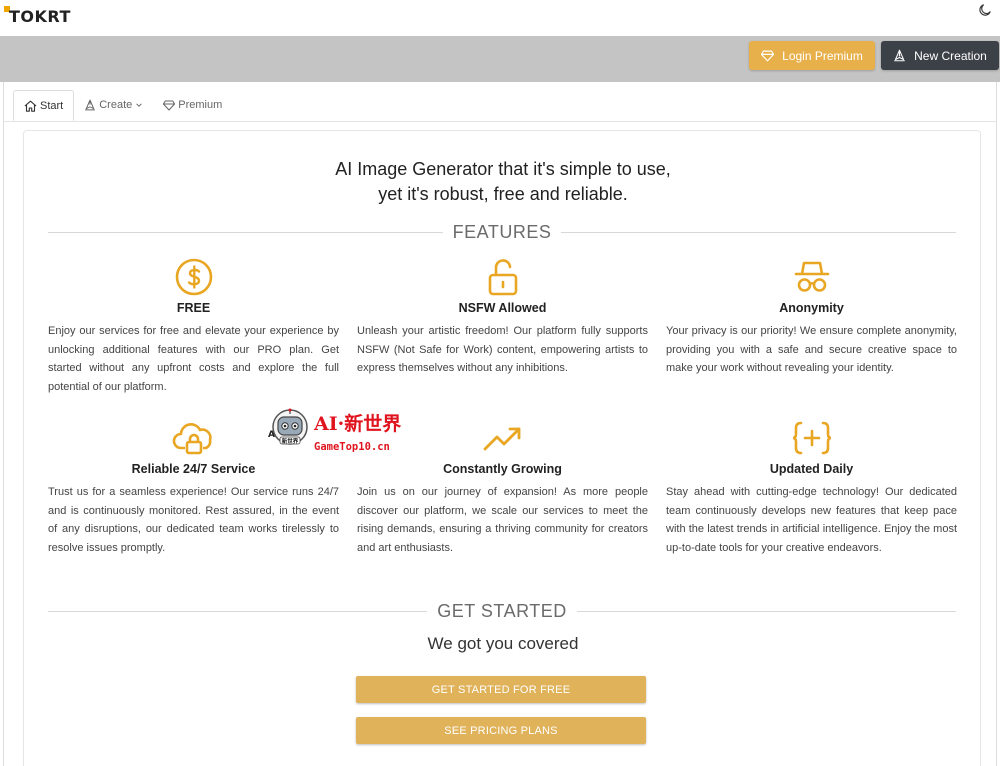 This screenshot has height=766, width=1000. I want to click on trending-up-icon, so click(501, 439).